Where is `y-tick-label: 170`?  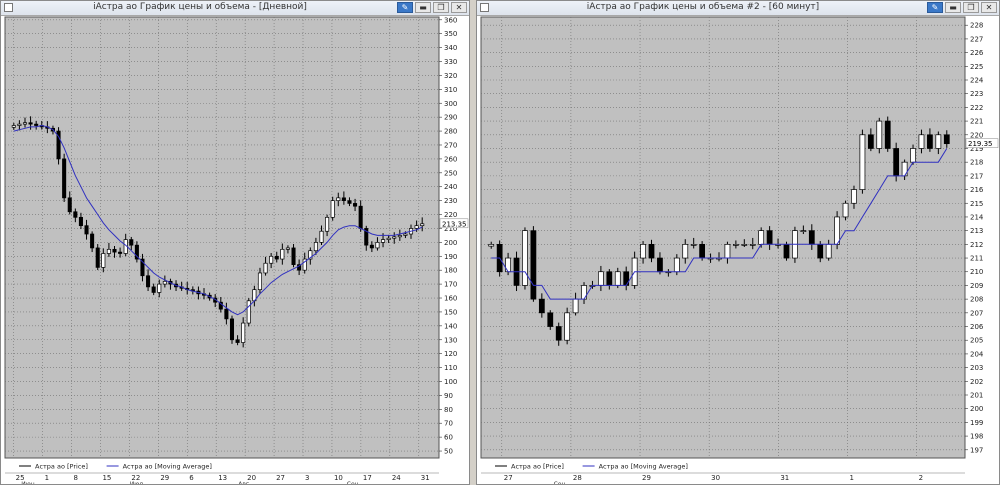
y-tick-label: 170 is located at coordinates (450, 285).